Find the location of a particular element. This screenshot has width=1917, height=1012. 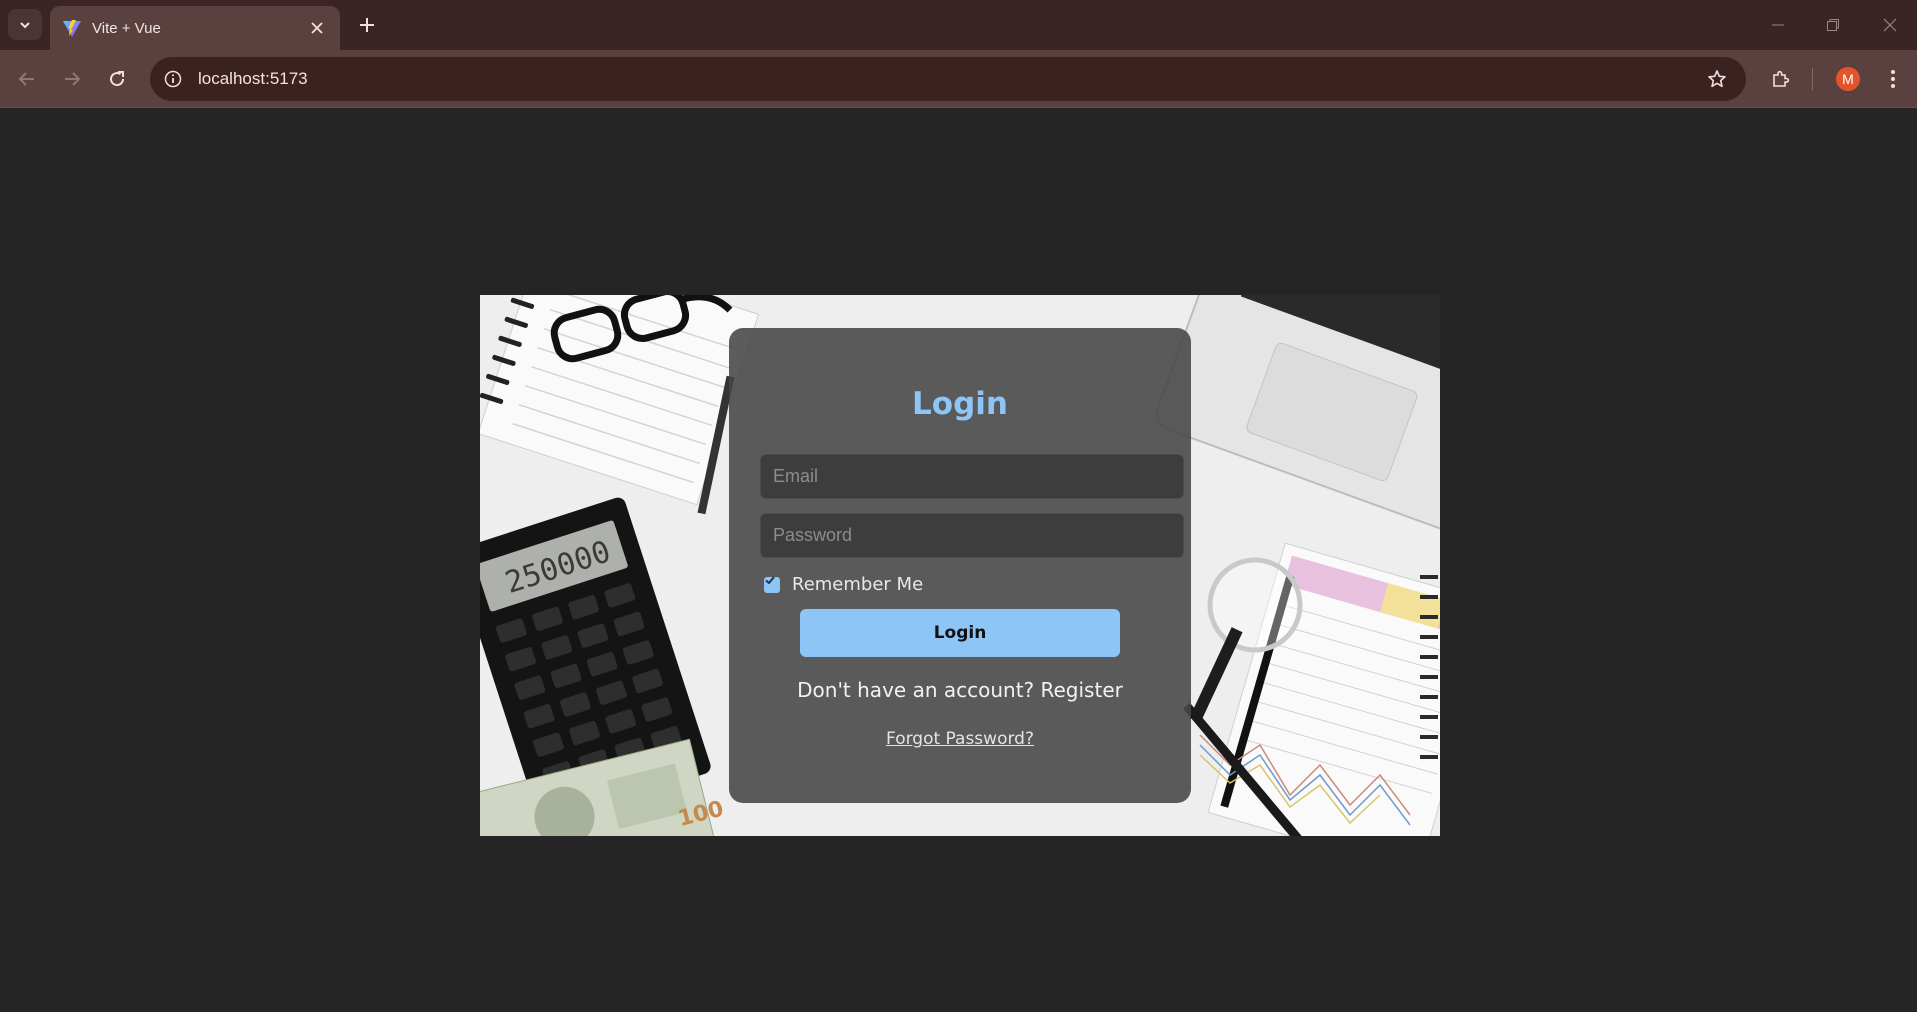

puzzle-icon is located at coordinates (1781, 78).